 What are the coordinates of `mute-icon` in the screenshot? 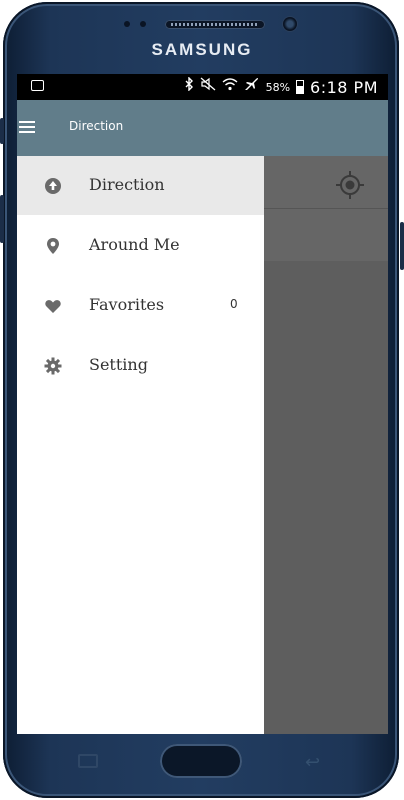 It's located at (208, 87).